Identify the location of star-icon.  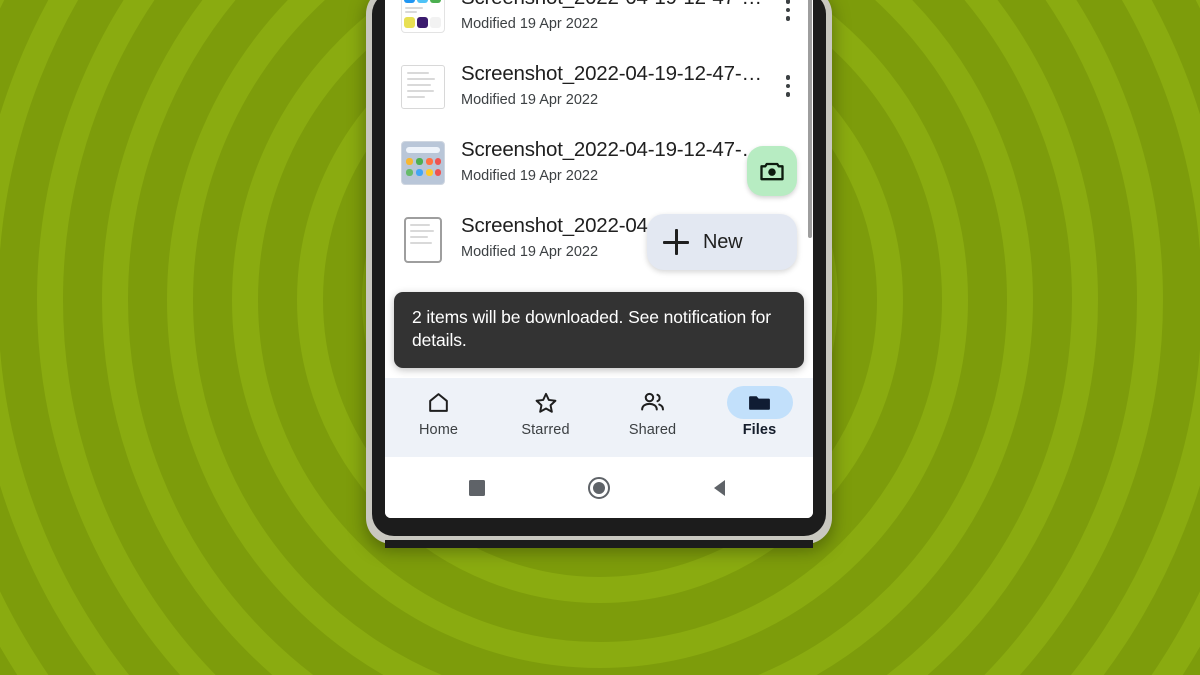
(545, 402).